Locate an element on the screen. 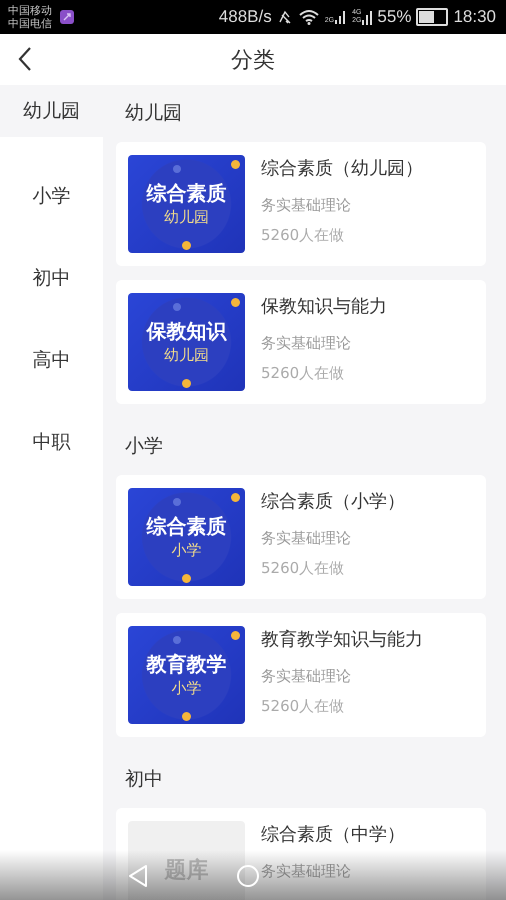 This screenshot has width=506, height=900. course-name: 综合素质（幼儿园） is located at coordinates (342, 169).